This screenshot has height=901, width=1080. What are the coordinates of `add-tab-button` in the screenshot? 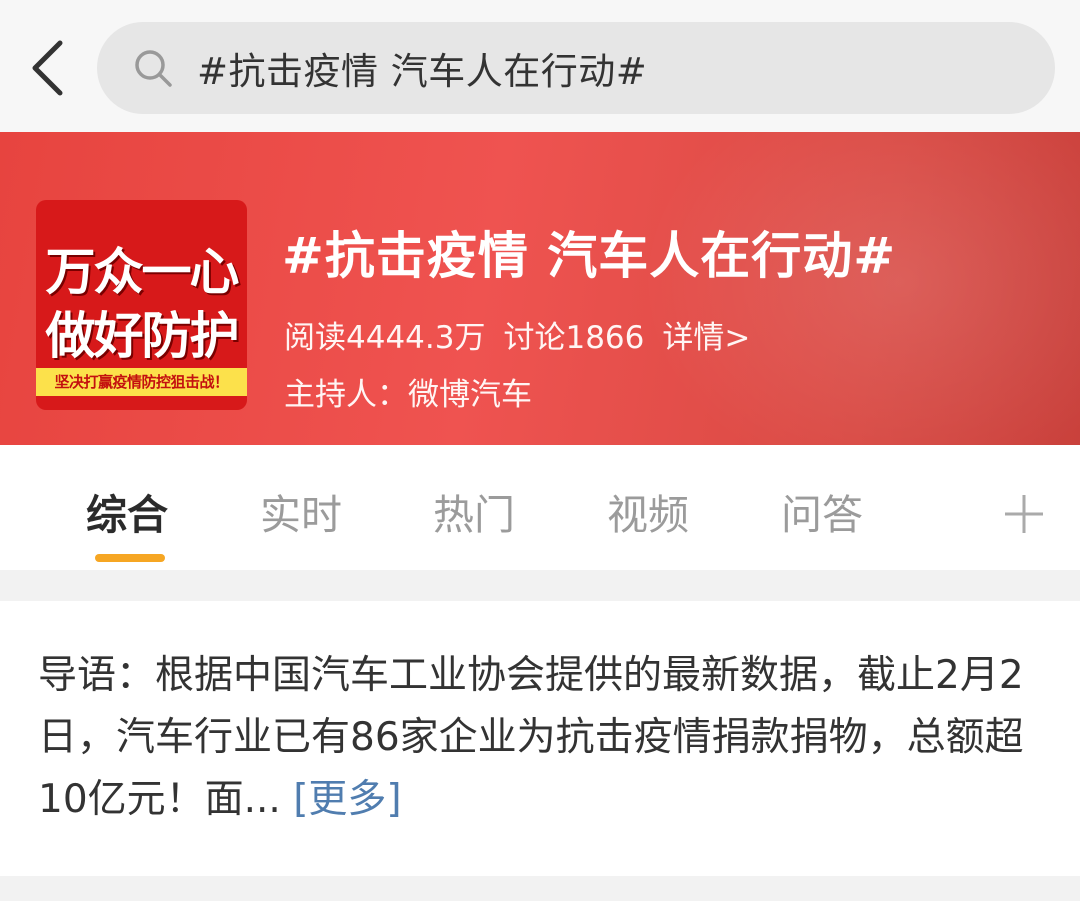 It's located at (1024, 514).